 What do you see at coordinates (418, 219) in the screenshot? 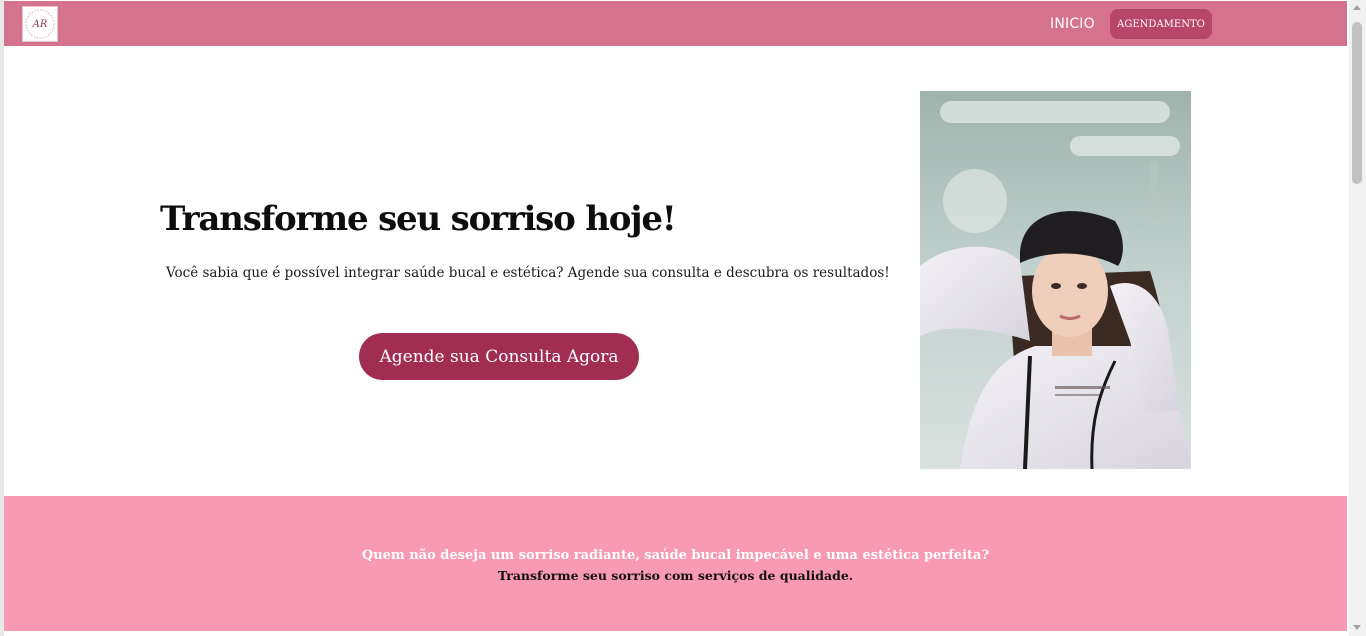
I see `hero-title: Transforme seu sorriso hoje!` at bounding box center [418, 219].